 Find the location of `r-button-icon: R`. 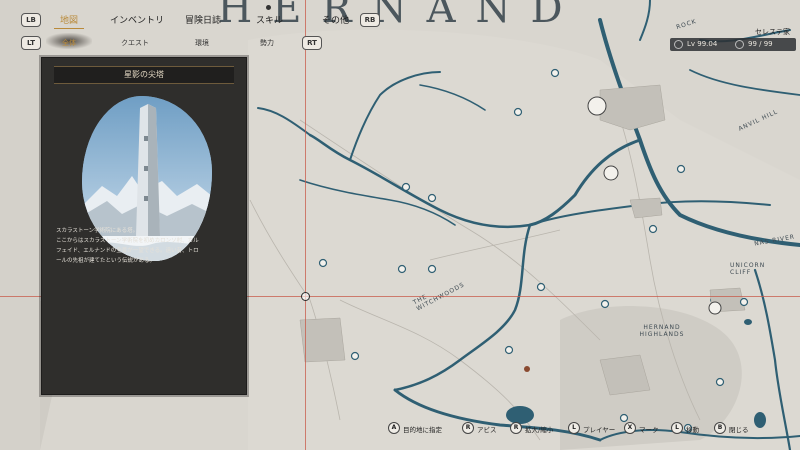

r-button-icon: R is located at coordinates (468, 428).